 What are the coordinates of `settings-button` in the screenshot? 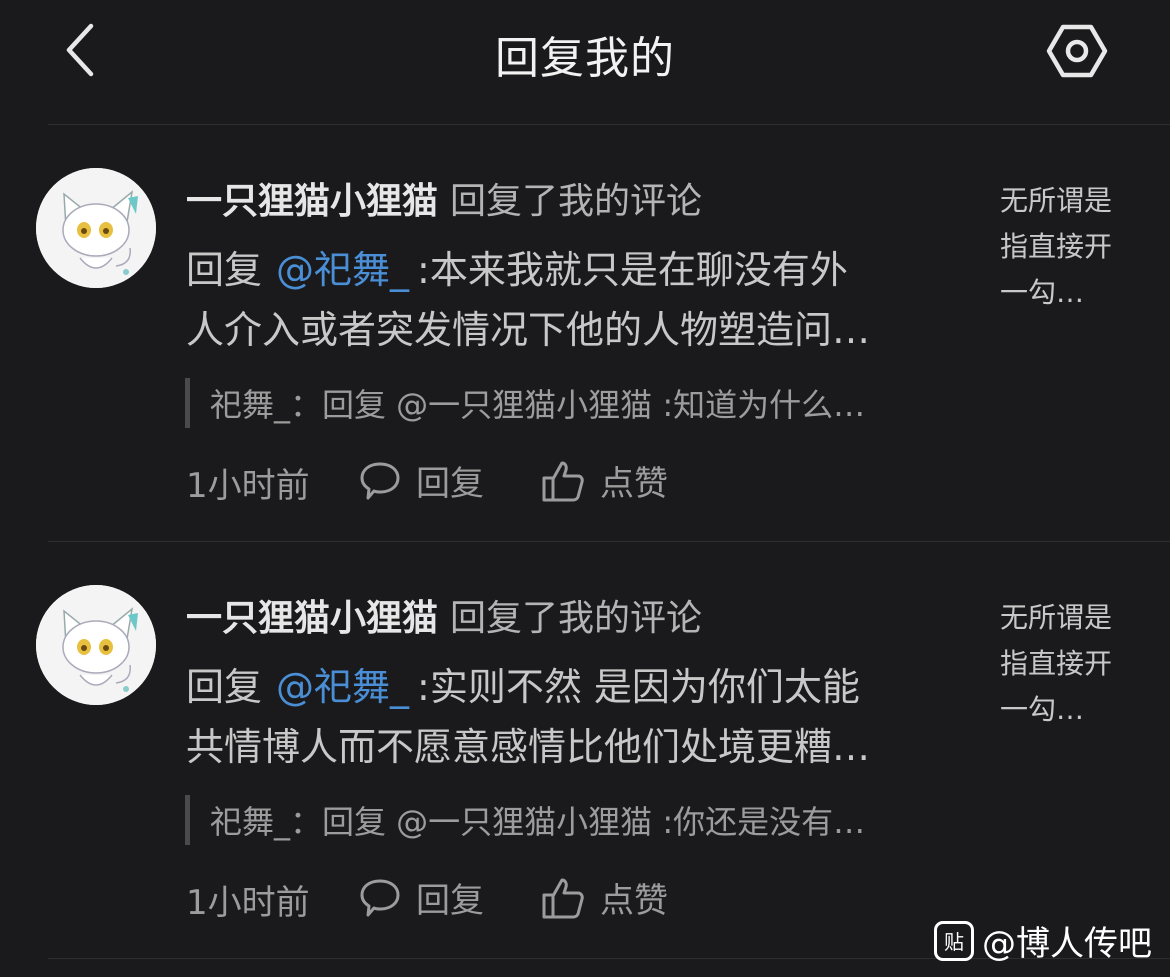 It's located at (1077, 51).